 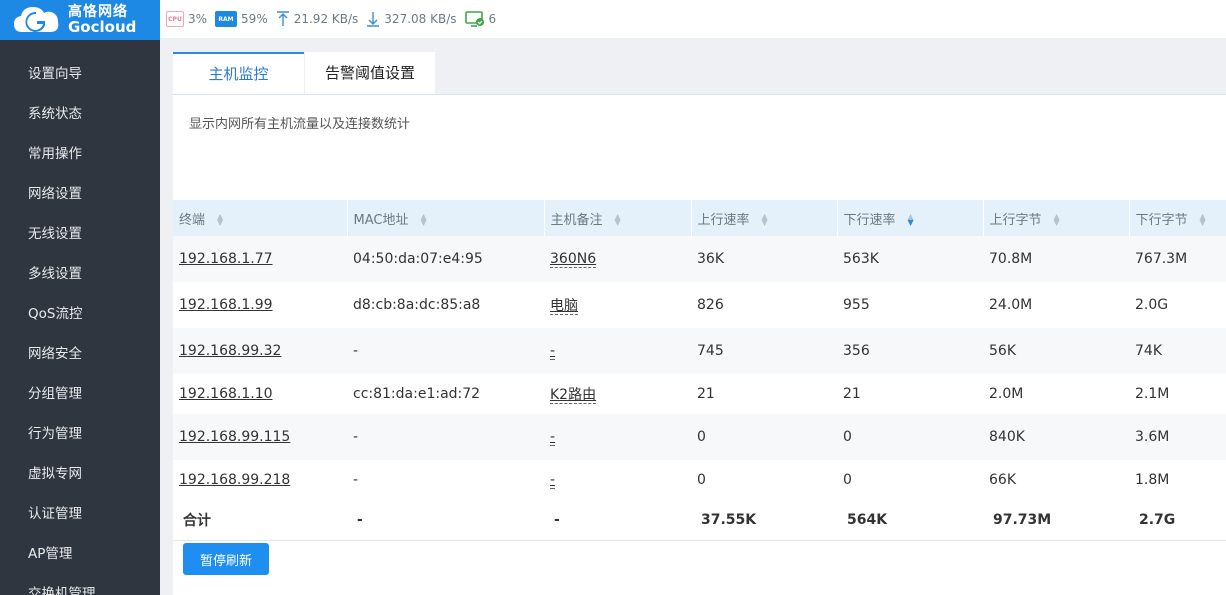 What do you see at coordinates (80, 314) in the screenshot?
I see `sidebar-item-qos: QoS流控` at bounding box center [80, 314].